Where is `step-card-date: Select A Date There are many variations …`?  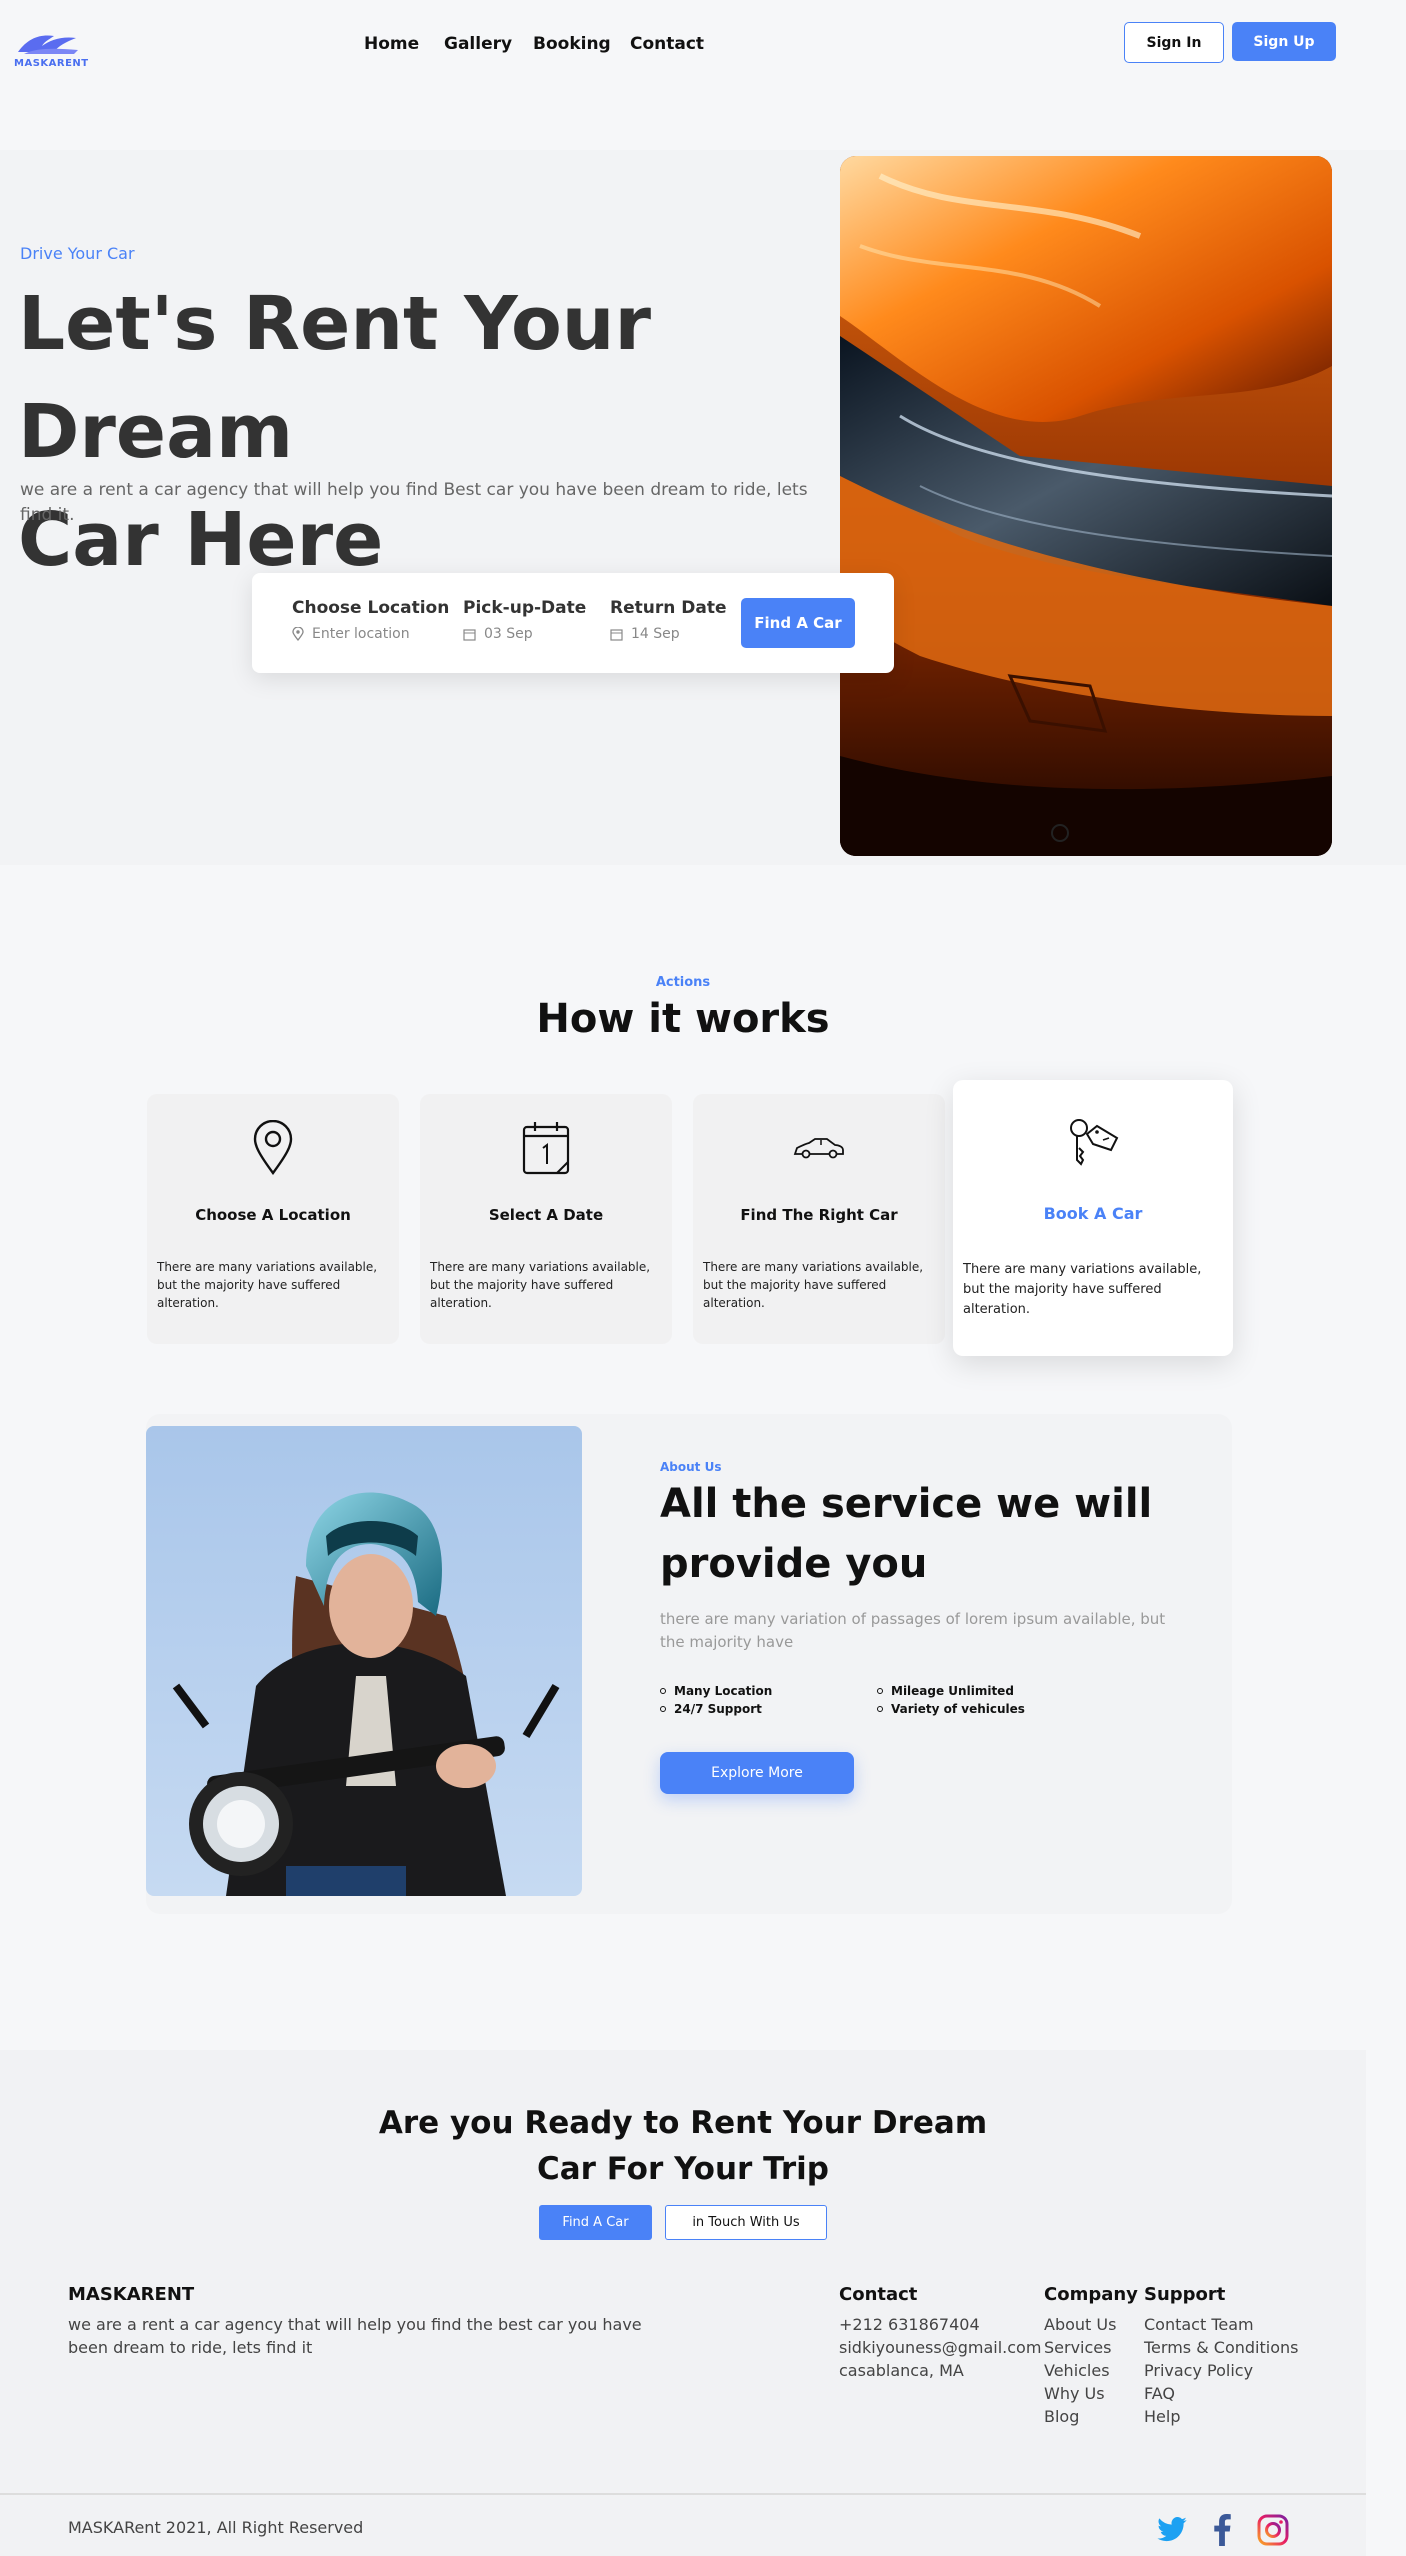 step-card-date: Select A Date There are many variations … is located at coordinates (546, 1219).